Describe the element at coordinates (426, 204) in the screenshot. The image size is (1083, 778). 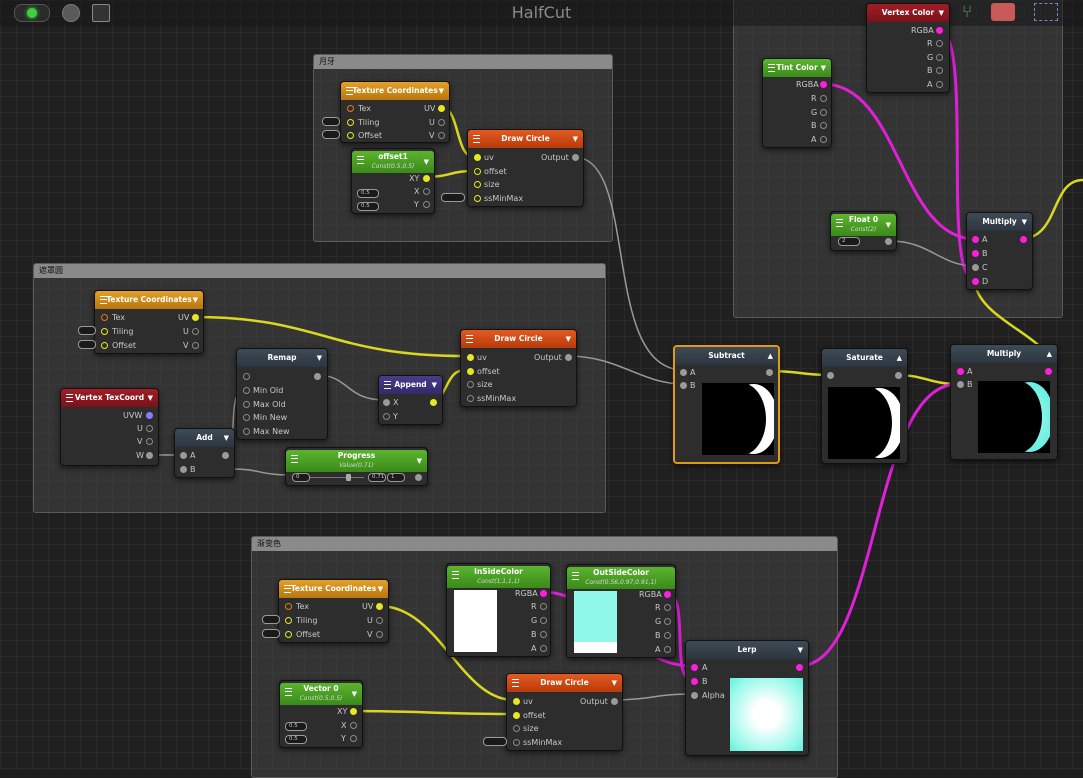
I see `y-out-port` at that location.